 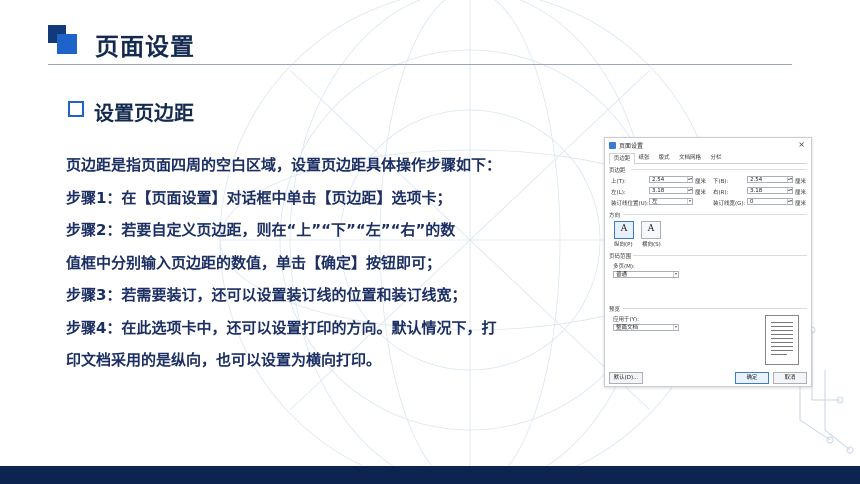 I want to click on bottom-margin-unit: 厘米, so click(x=801, y=182).